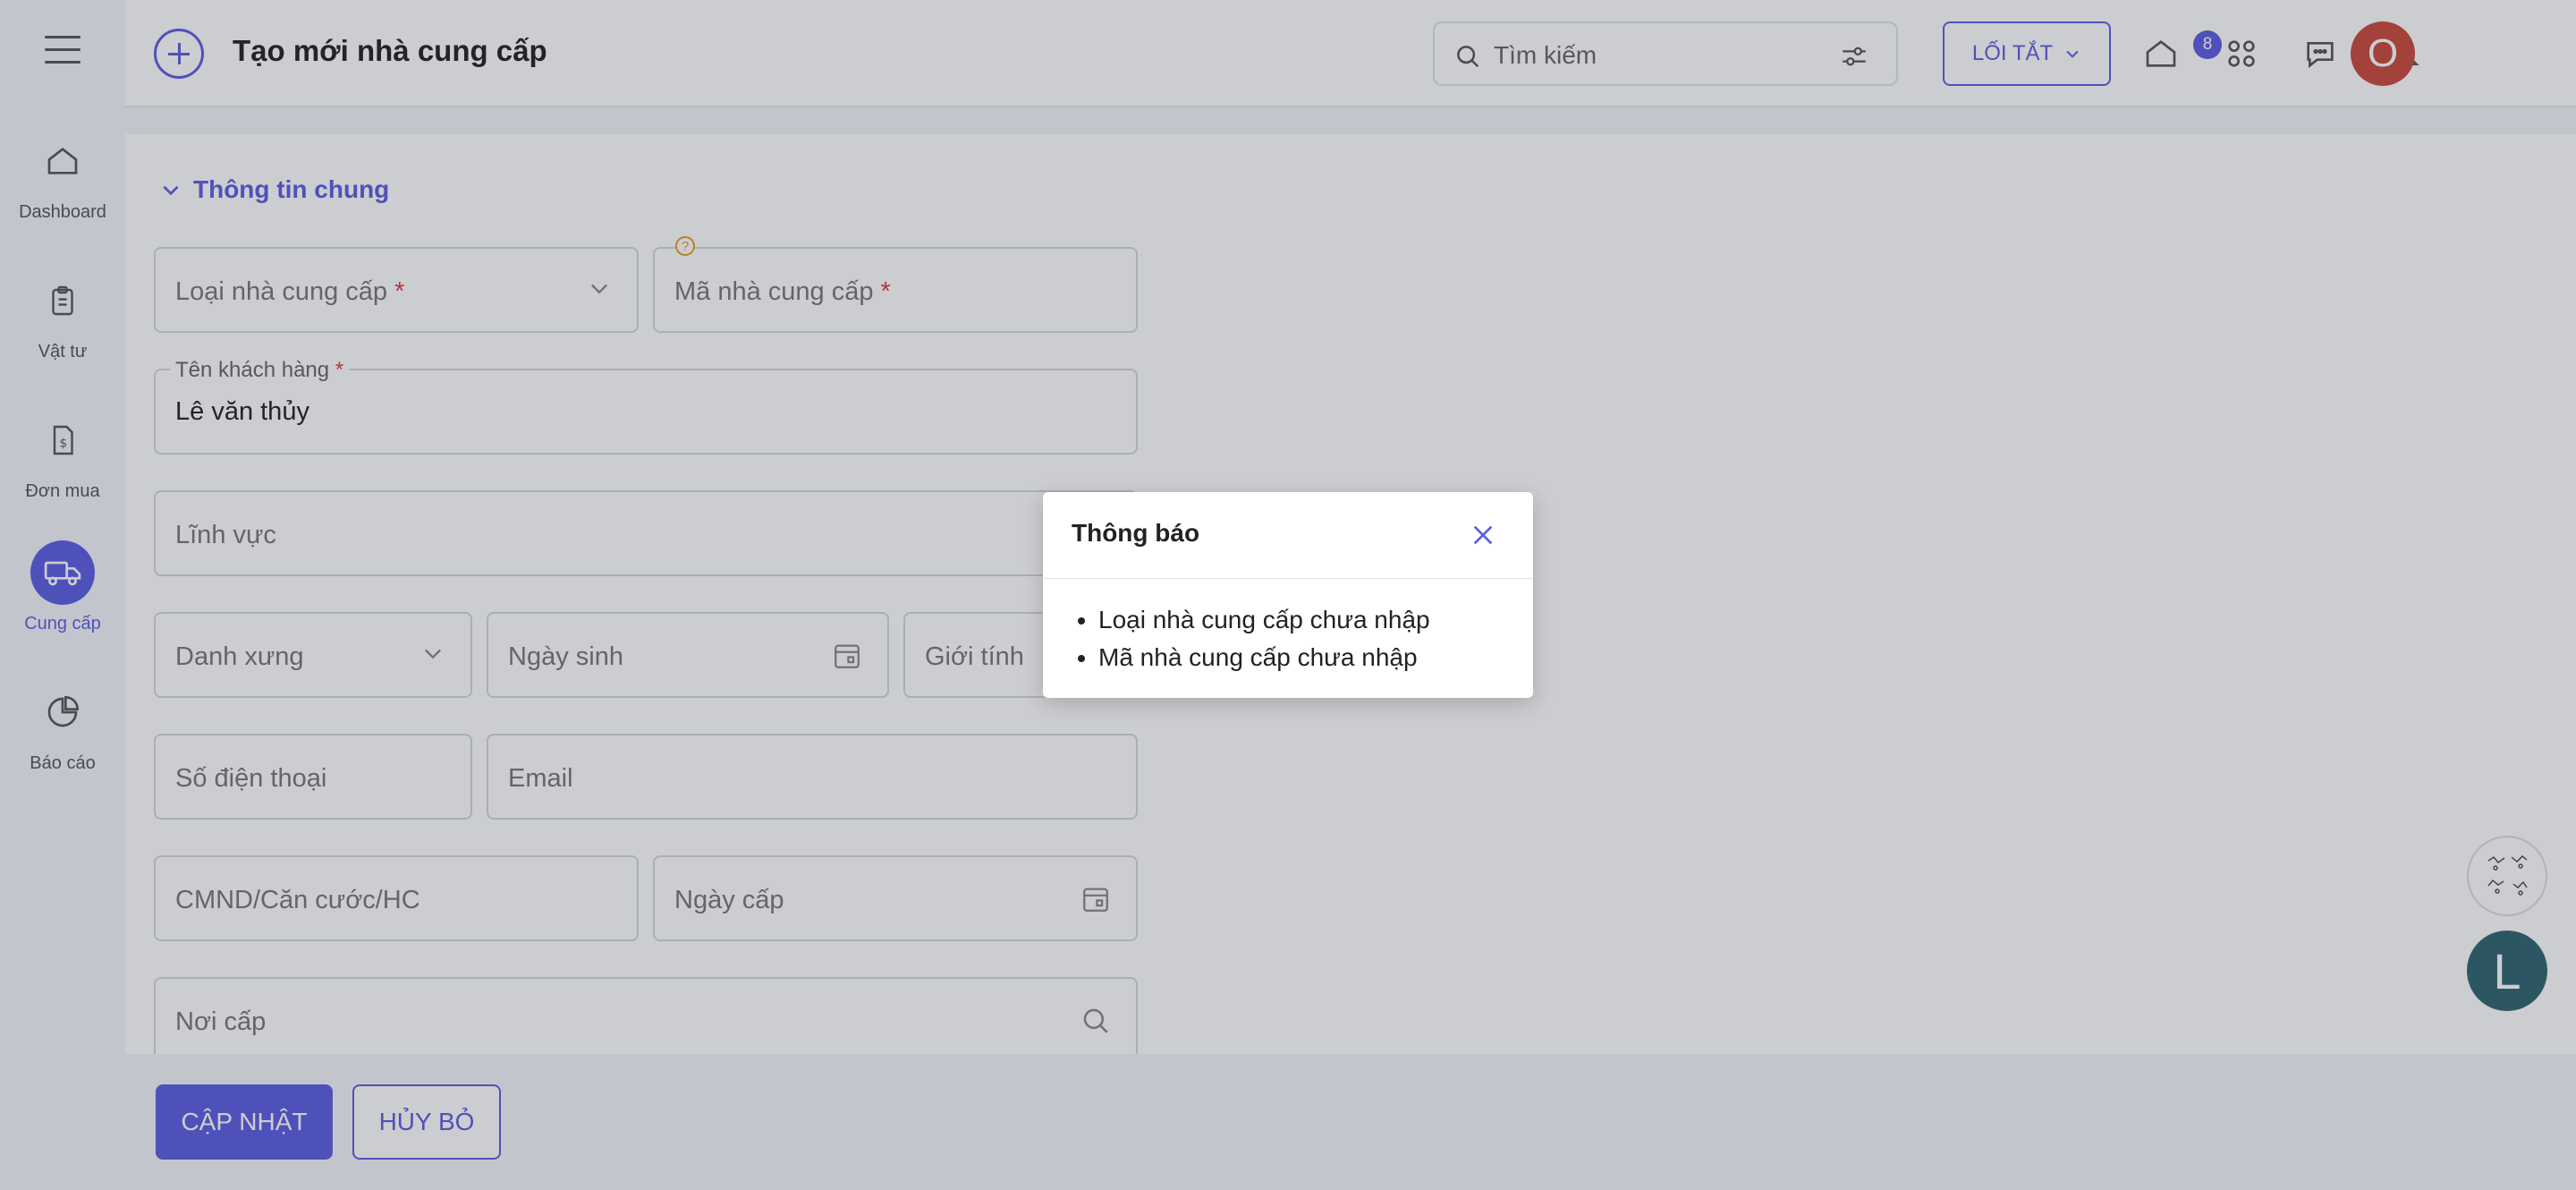  Describe the element at coordinates (1264, 620) in the screenshot. I see `list-item: Loại nhà cung cấp chưa nhập` at that location.